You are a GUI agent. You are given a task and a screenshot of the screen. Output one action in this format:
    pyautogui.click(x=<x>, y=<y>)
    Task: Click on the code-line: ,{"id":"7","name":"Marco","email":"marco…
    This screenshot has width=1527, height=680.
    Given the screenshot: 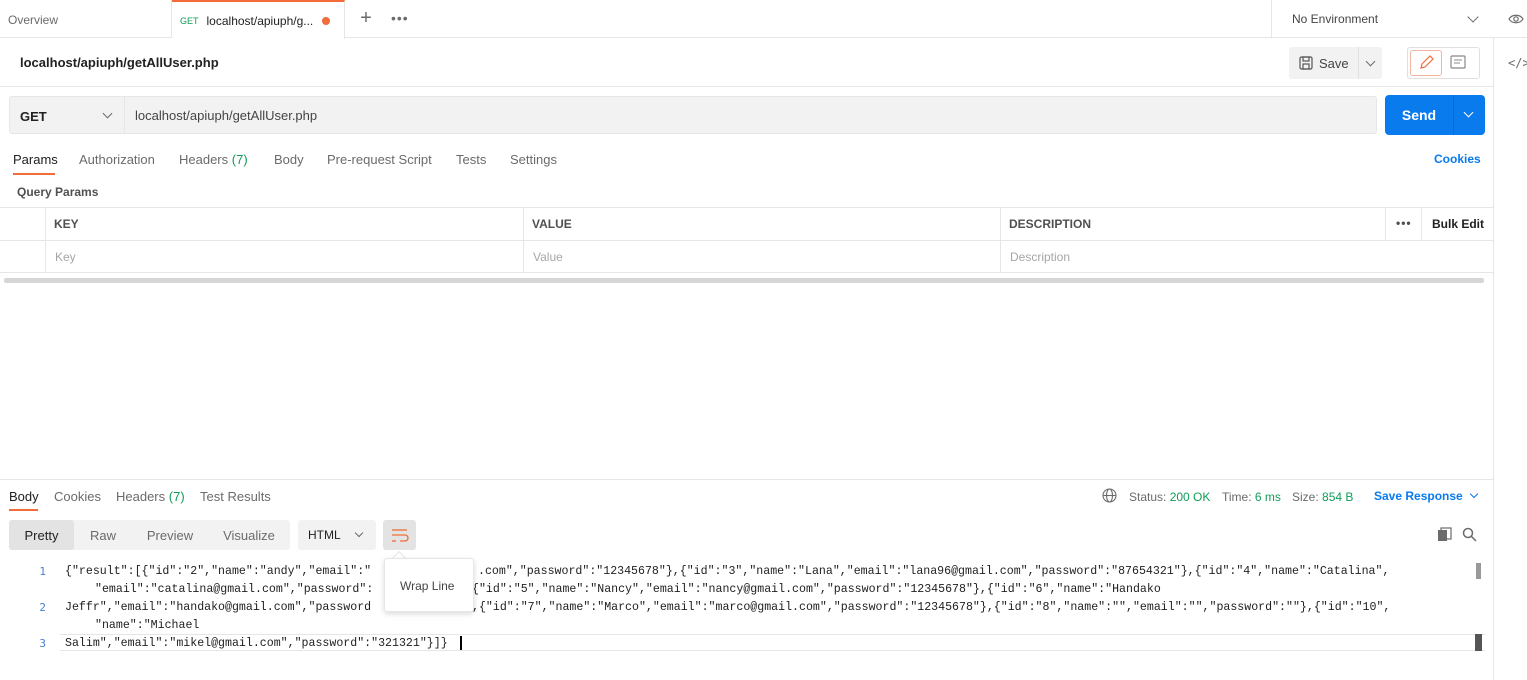 What is the action you would take?
    pyautogui.click(x=931, y=607)
    